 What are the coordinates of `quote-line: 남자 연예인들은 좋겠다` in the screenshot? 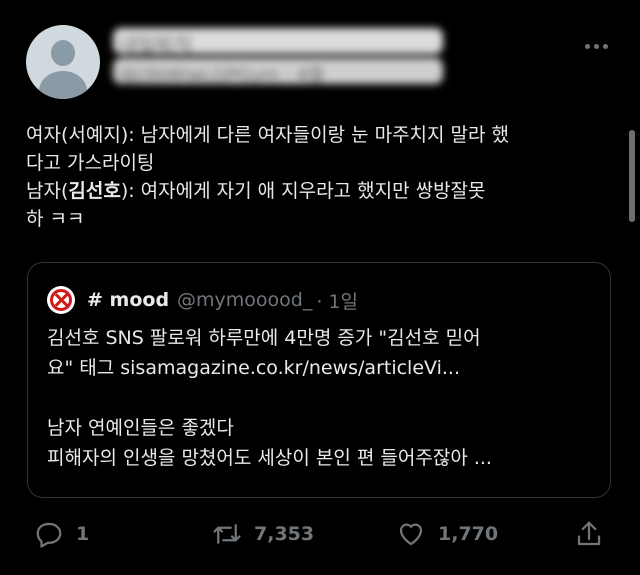 It's located at (140, 428).